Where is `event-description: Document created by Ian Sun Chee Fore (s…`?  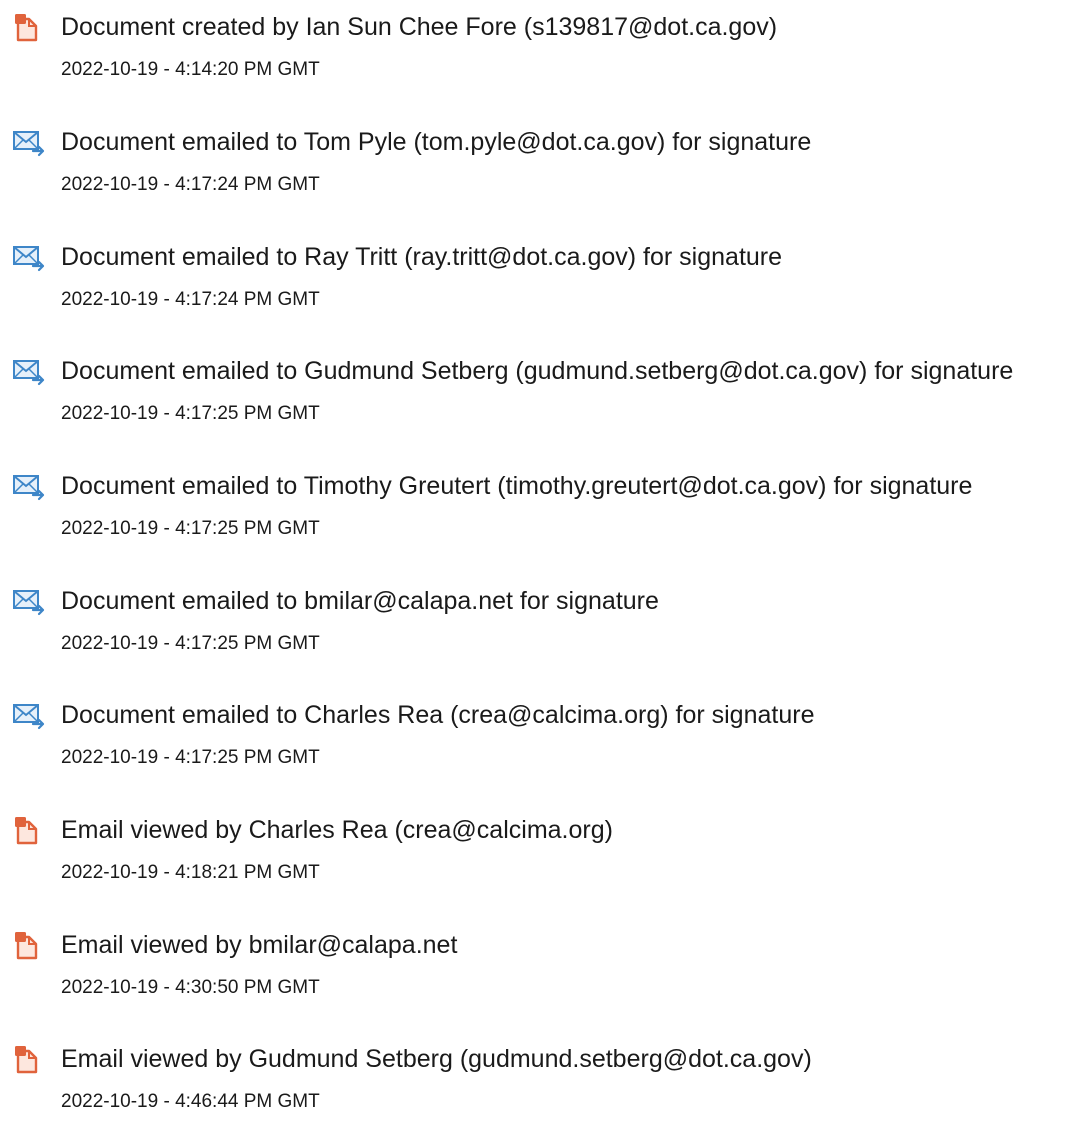
event-description: Document created by Ian Sun Chee Fore (s… is located at coordinates (419, 27).